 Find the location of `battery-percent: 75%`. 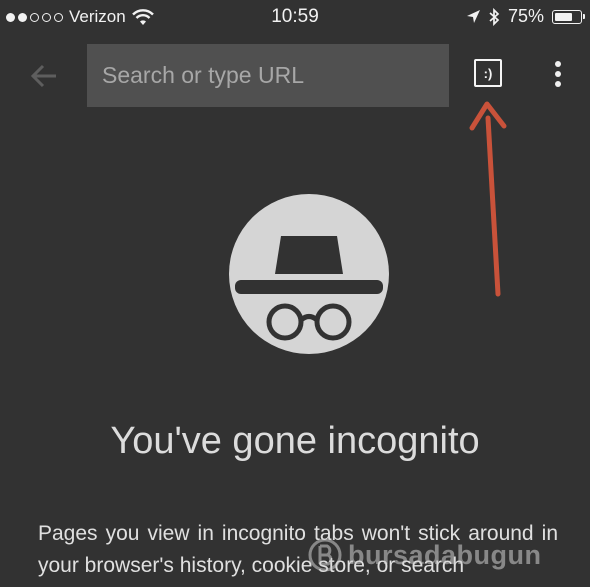

battery-percent: 75% is located at coordinates (525, 16).